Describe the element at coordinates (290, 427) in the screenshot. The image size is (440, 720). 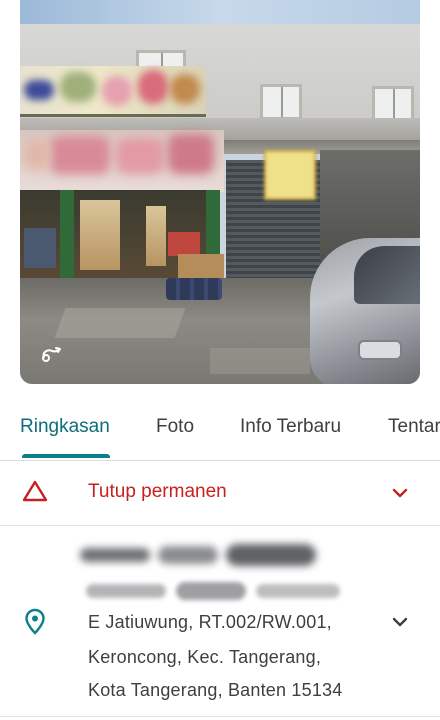
I see `tab-info-terbaru: Info Terbaru` at that location.